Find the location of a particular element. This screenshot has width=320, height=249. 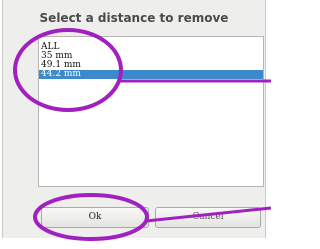

cancel-button: Cancel is located at coordinates (208, 217).